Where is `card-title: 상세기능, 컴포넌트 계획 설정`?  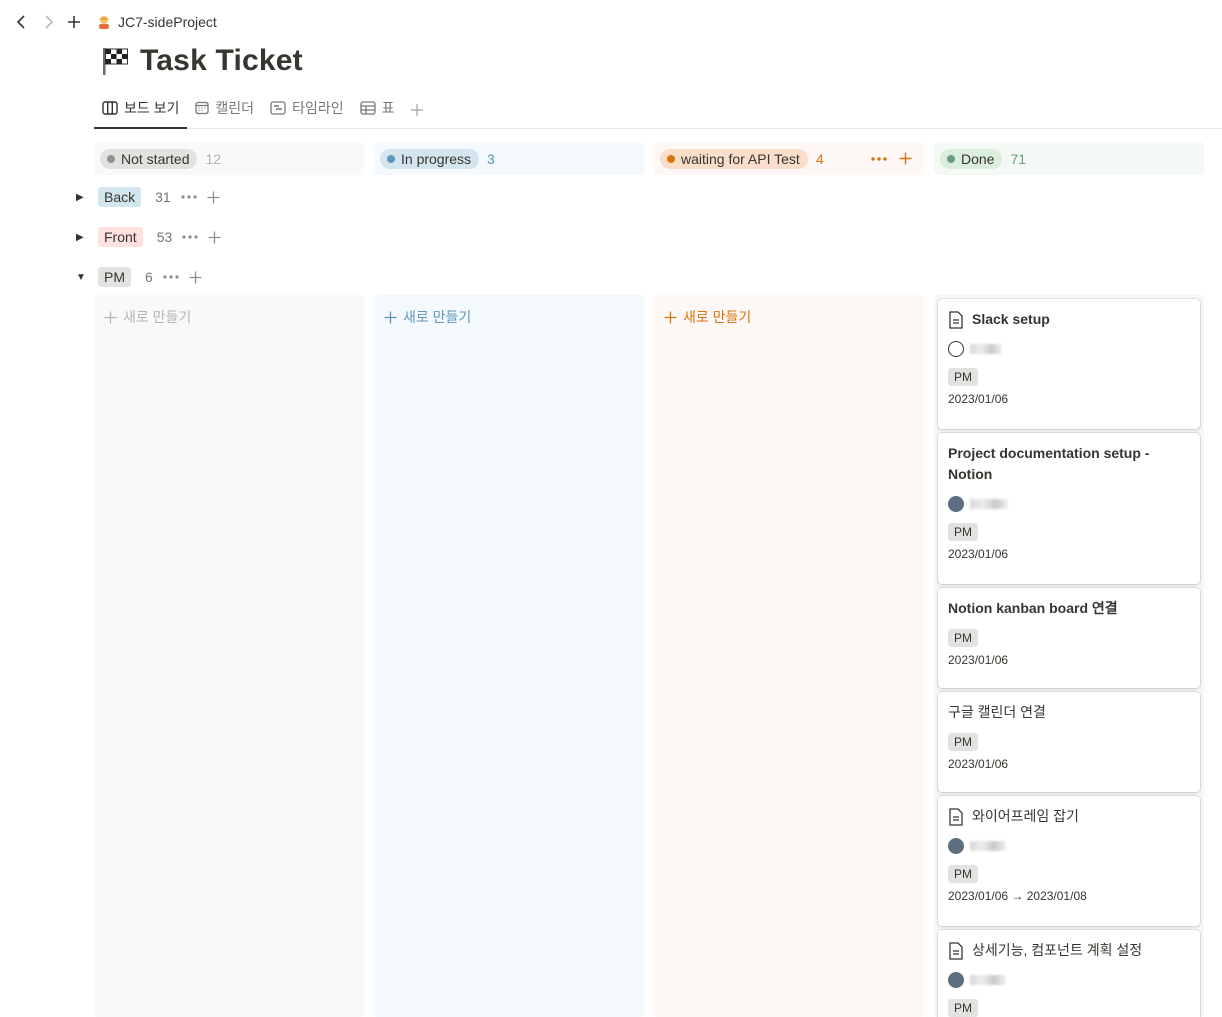
card-title: 상세기능, 컴포넌트 계획 설정 is located at coordinates (1057, 950).